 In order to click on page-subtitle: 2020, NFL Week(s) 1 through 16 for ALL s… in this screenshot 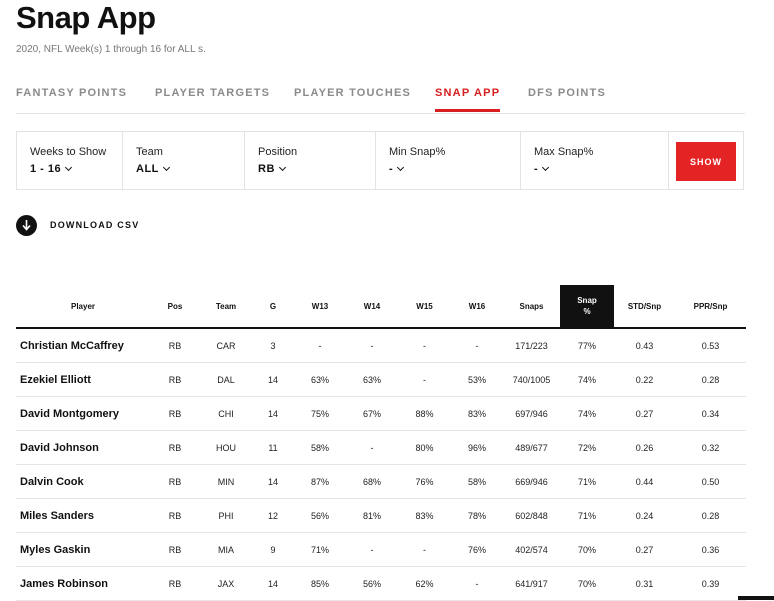, I will do `click(111, 49)`.